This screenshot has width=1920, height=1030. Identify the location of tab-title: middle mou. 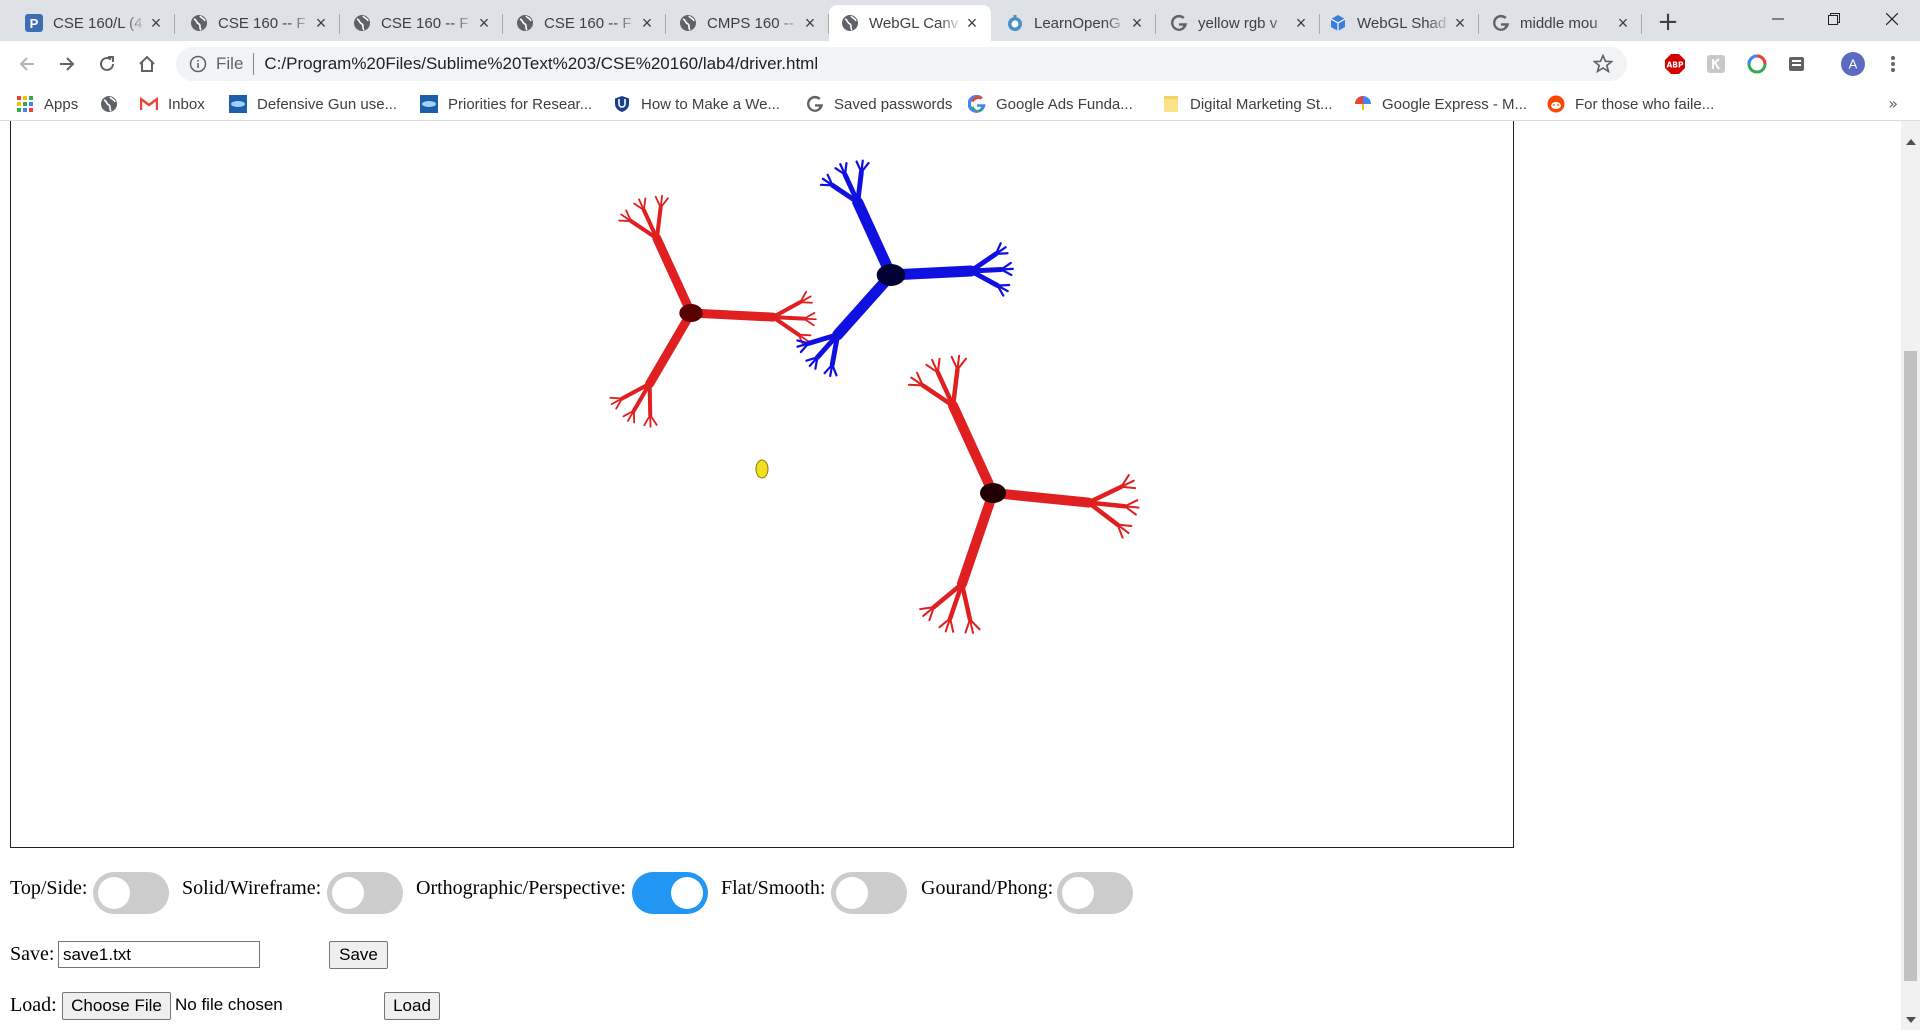
(1559, 23).